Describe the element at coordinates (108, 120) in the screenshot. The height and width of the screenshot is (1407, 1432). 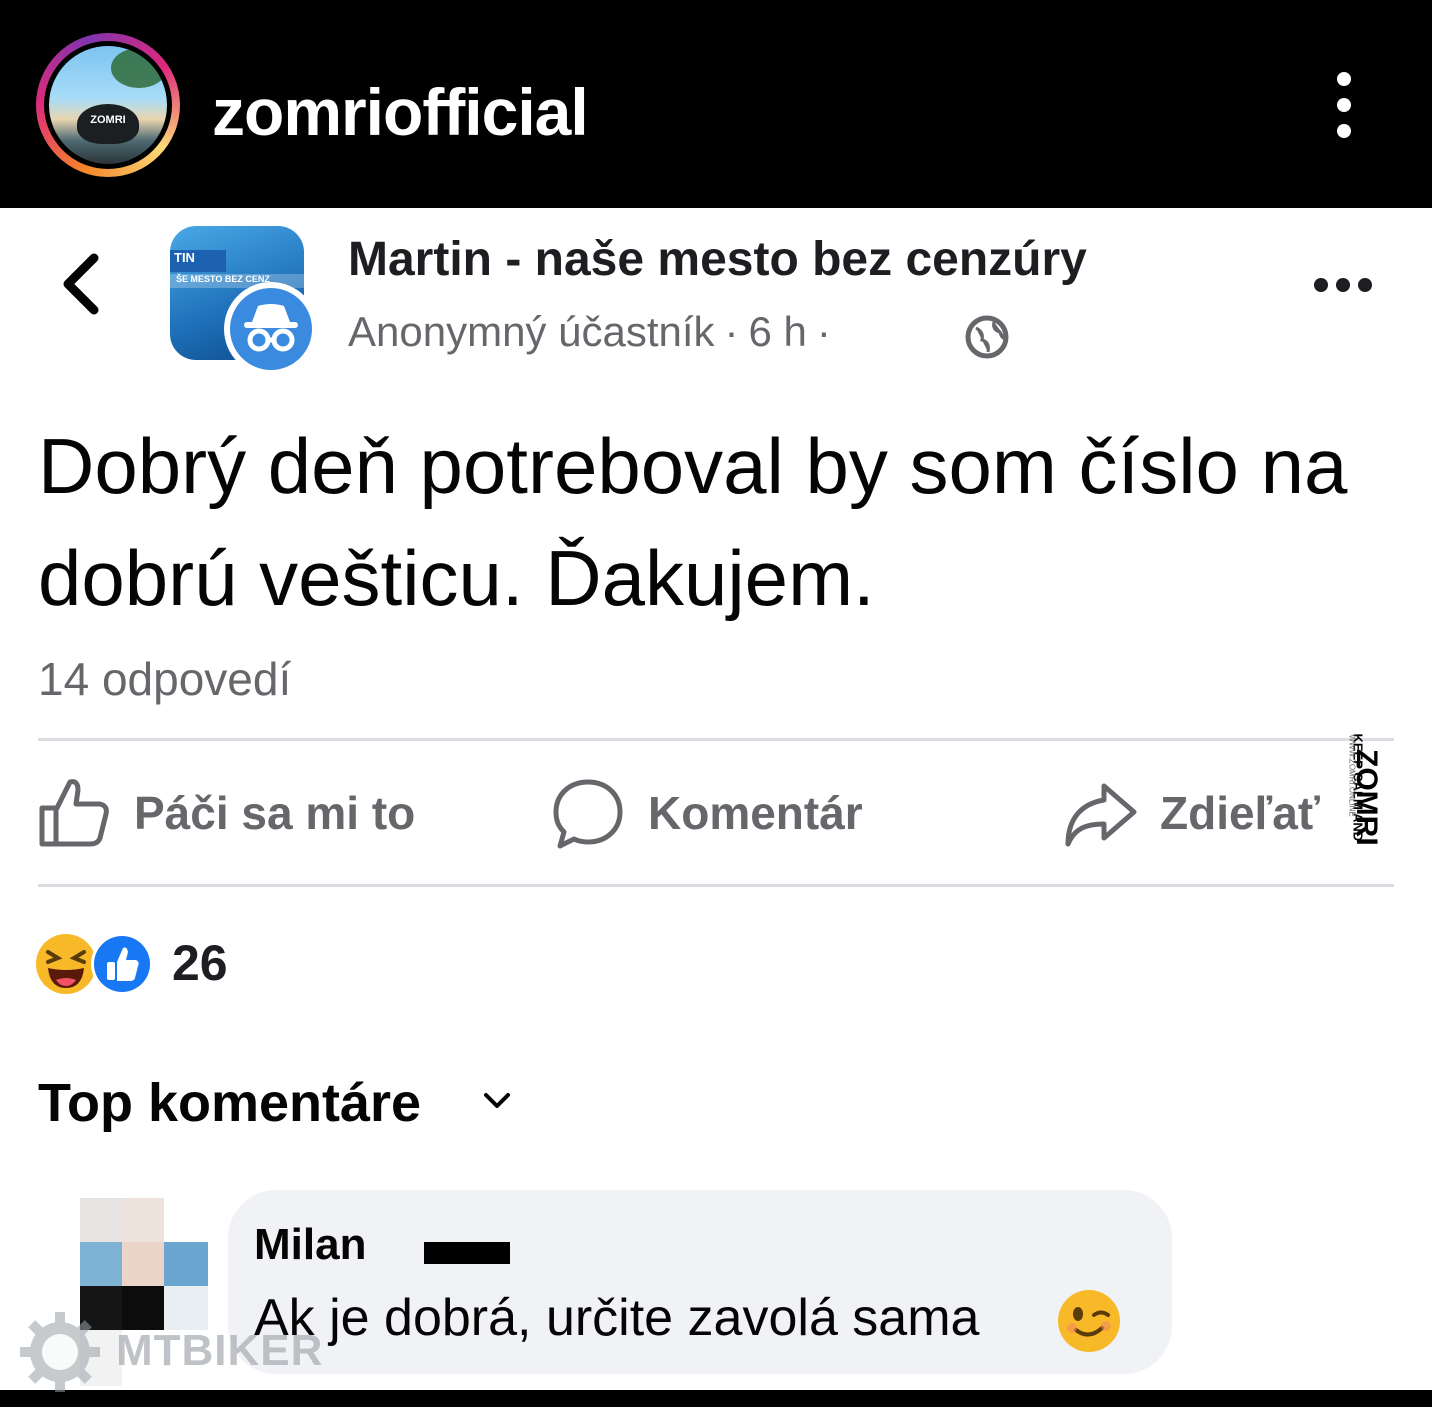
I see `avatar-logo-text: ZOMRI` at that location.